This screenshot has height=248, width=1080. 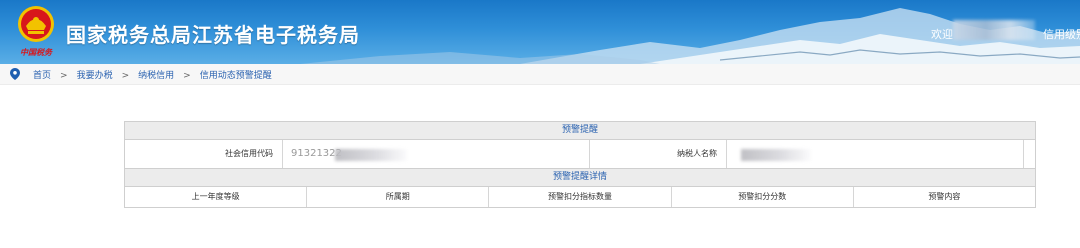 I want to click on site-title: 国家税务总局江苏省电子税务局, so click(x=213, y=35).